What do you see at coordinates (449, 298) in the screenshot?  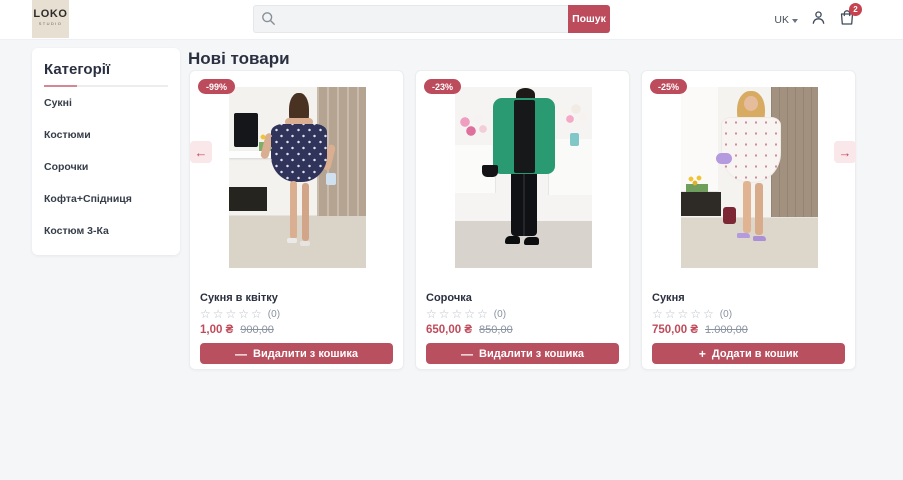 I see `product-name: Сорочка` at bounding box center [449, 298].